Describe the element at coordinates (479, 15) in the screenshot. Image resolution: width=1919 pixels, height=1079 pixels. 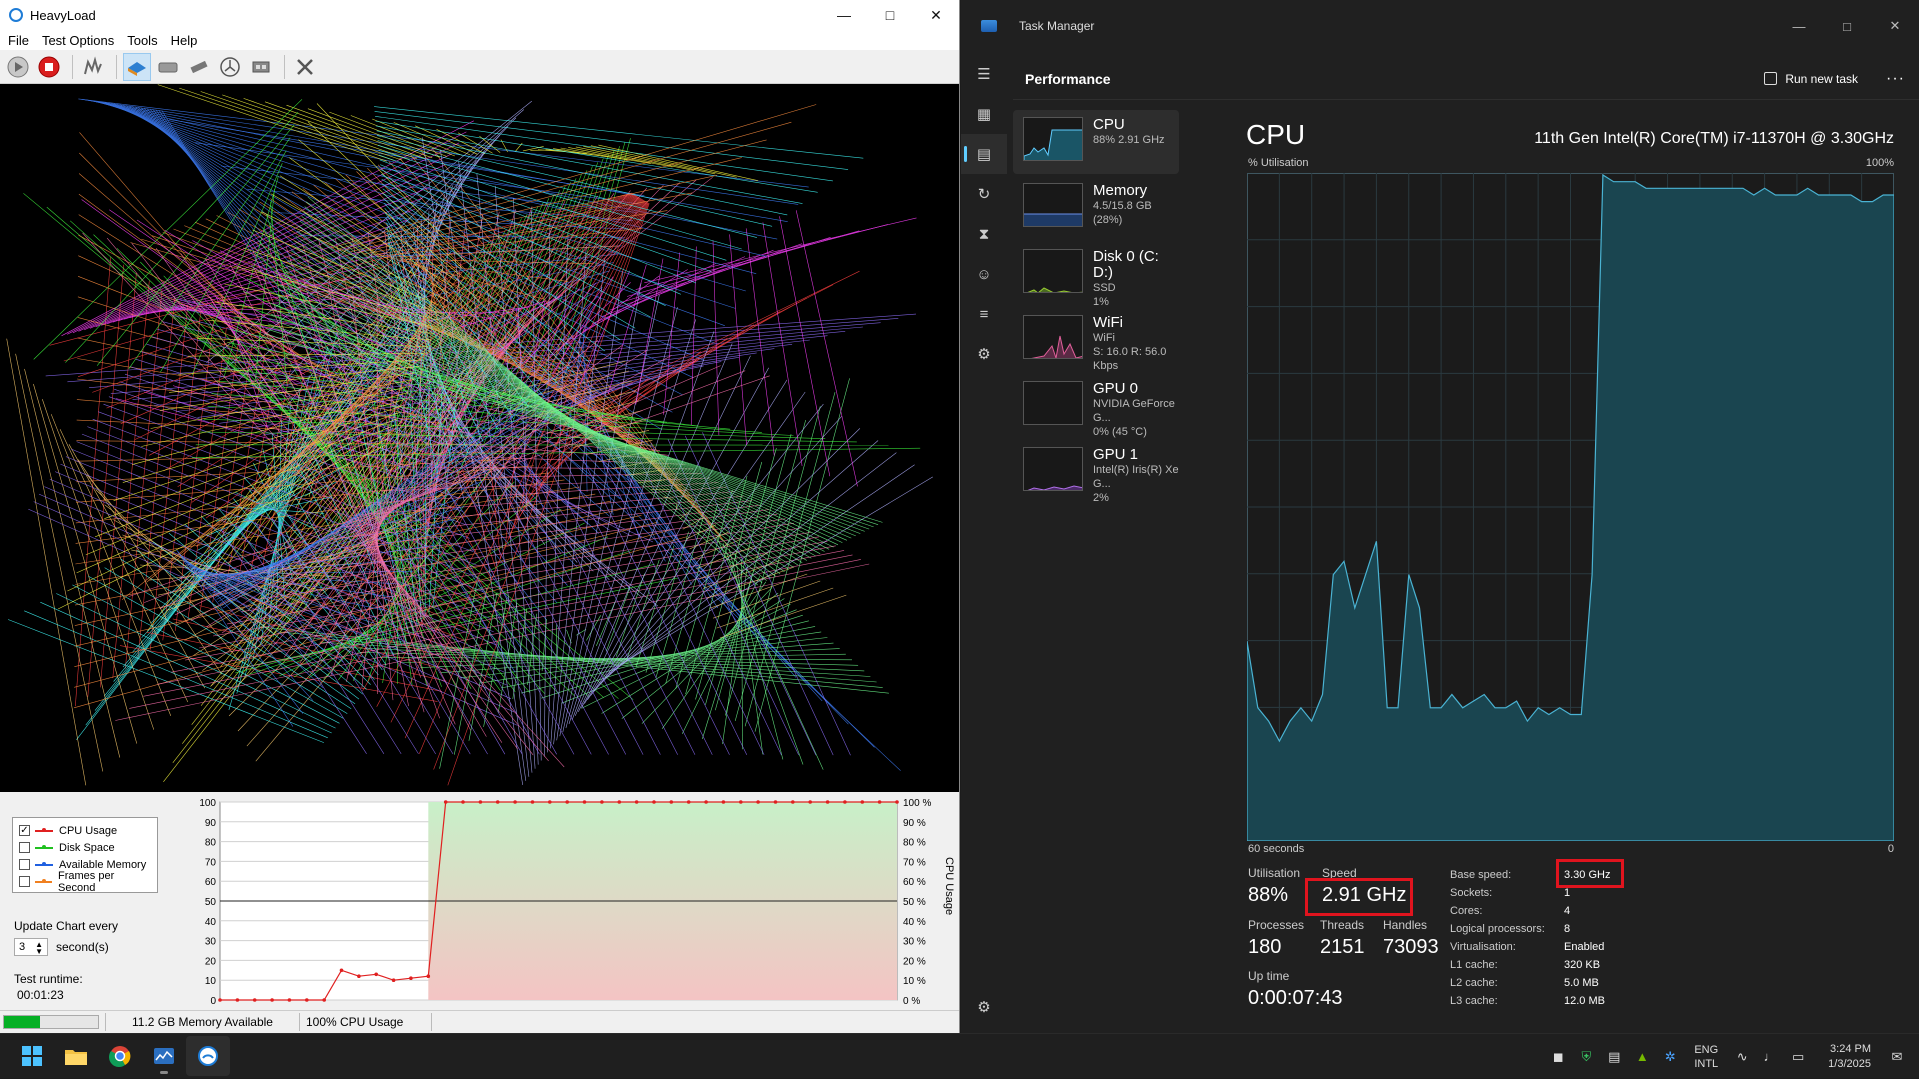
I see `heavyload-titlebar: HeavyLoad — □ ✕` at that location.